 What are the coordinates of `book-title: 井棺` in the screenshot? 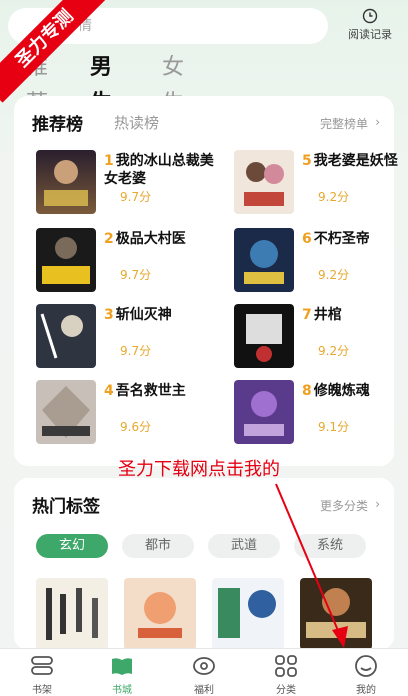 It's located at (327, 315).